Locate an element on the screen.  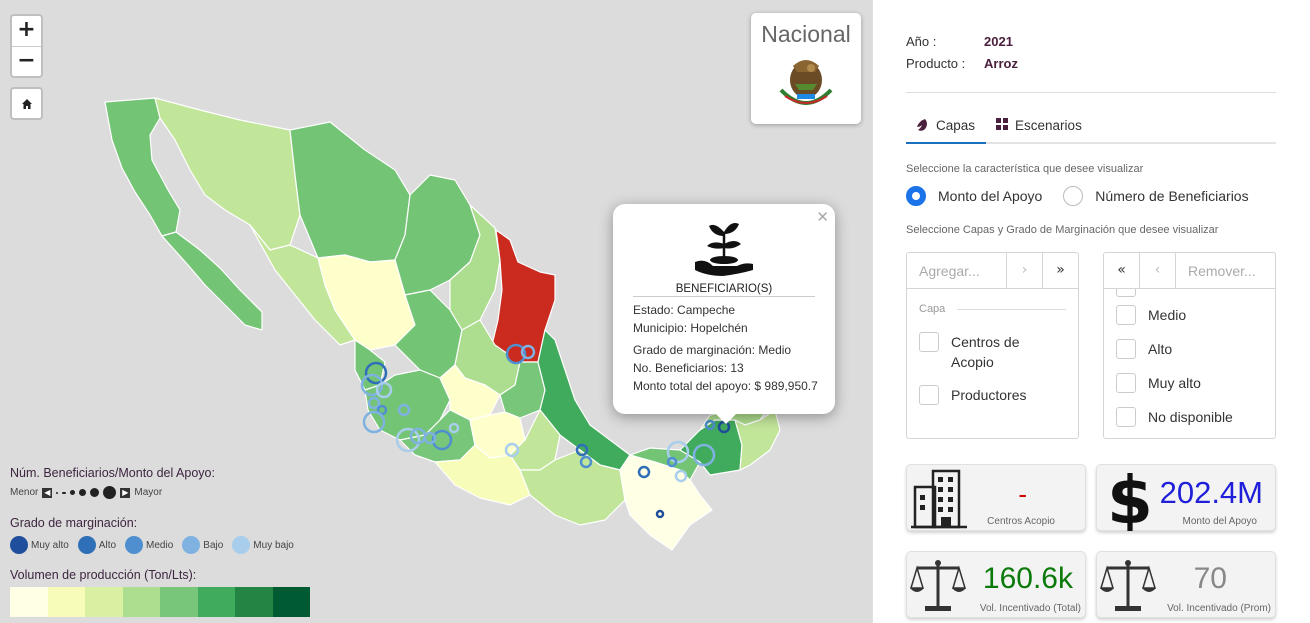
size-legend-menor: Menor is located at coordinates (24, 492).